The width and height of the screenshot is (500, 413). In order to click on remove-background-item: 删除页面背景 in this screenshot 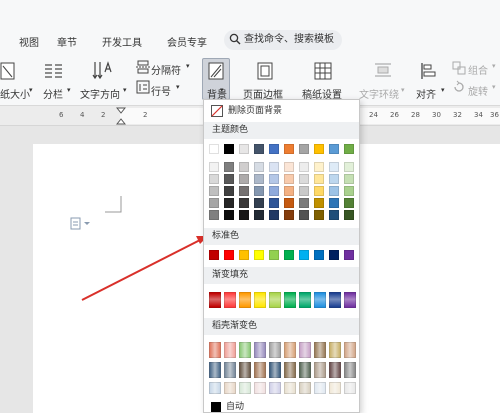, I will do `click(281, 111)`.